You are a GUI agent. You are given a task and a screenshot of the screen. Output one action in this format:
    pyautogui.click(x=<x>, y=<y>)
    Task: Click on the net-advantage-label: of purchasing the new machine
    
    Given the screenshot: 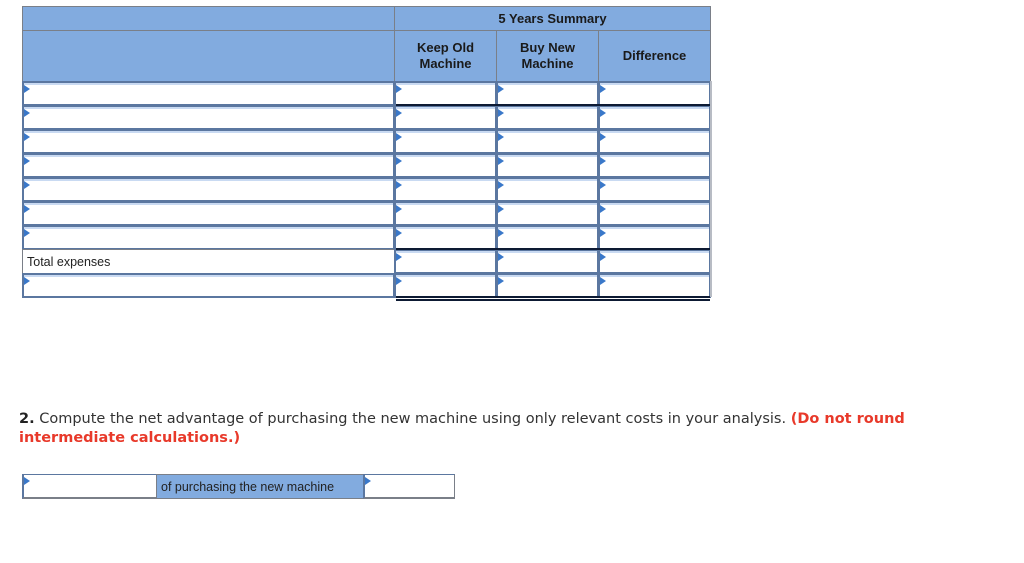 What is the action you would take?
    pyautogui.click(x=260, y=486)
    